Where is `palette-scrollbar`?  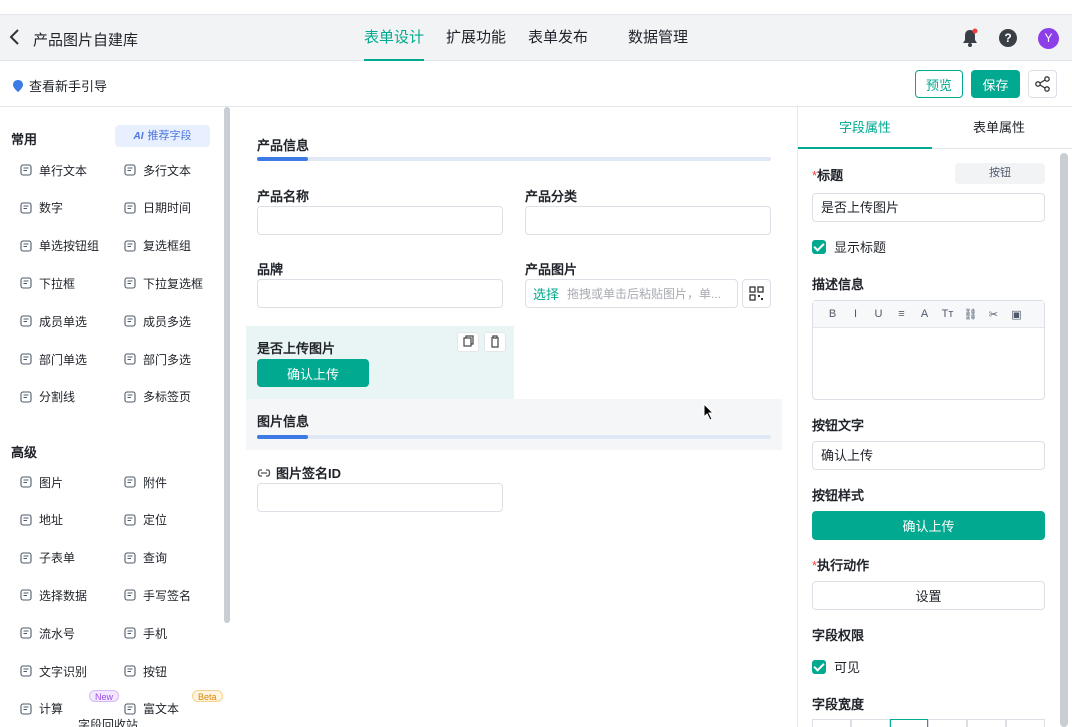
palette-scrollbar is located at coordinates (227, 365).